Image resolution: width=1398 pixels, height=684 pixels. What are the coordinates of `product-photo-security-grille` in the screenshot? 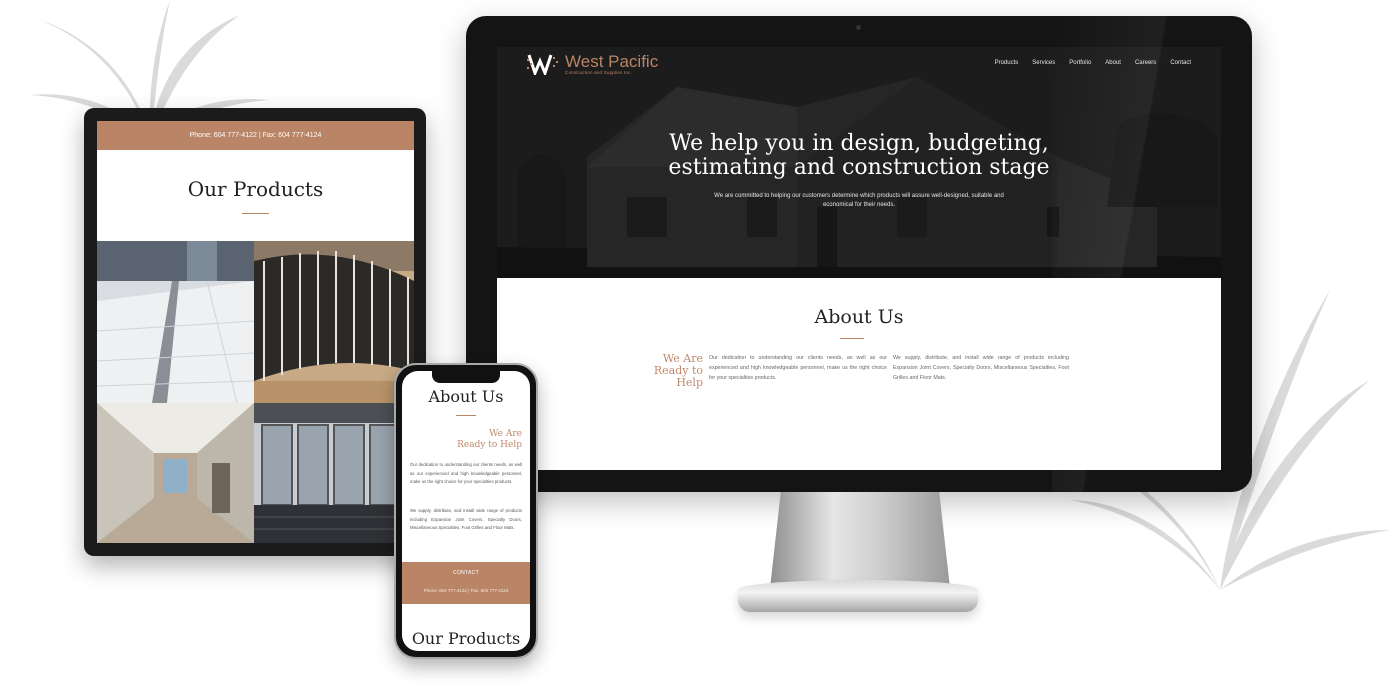 It's located at (334, 322).